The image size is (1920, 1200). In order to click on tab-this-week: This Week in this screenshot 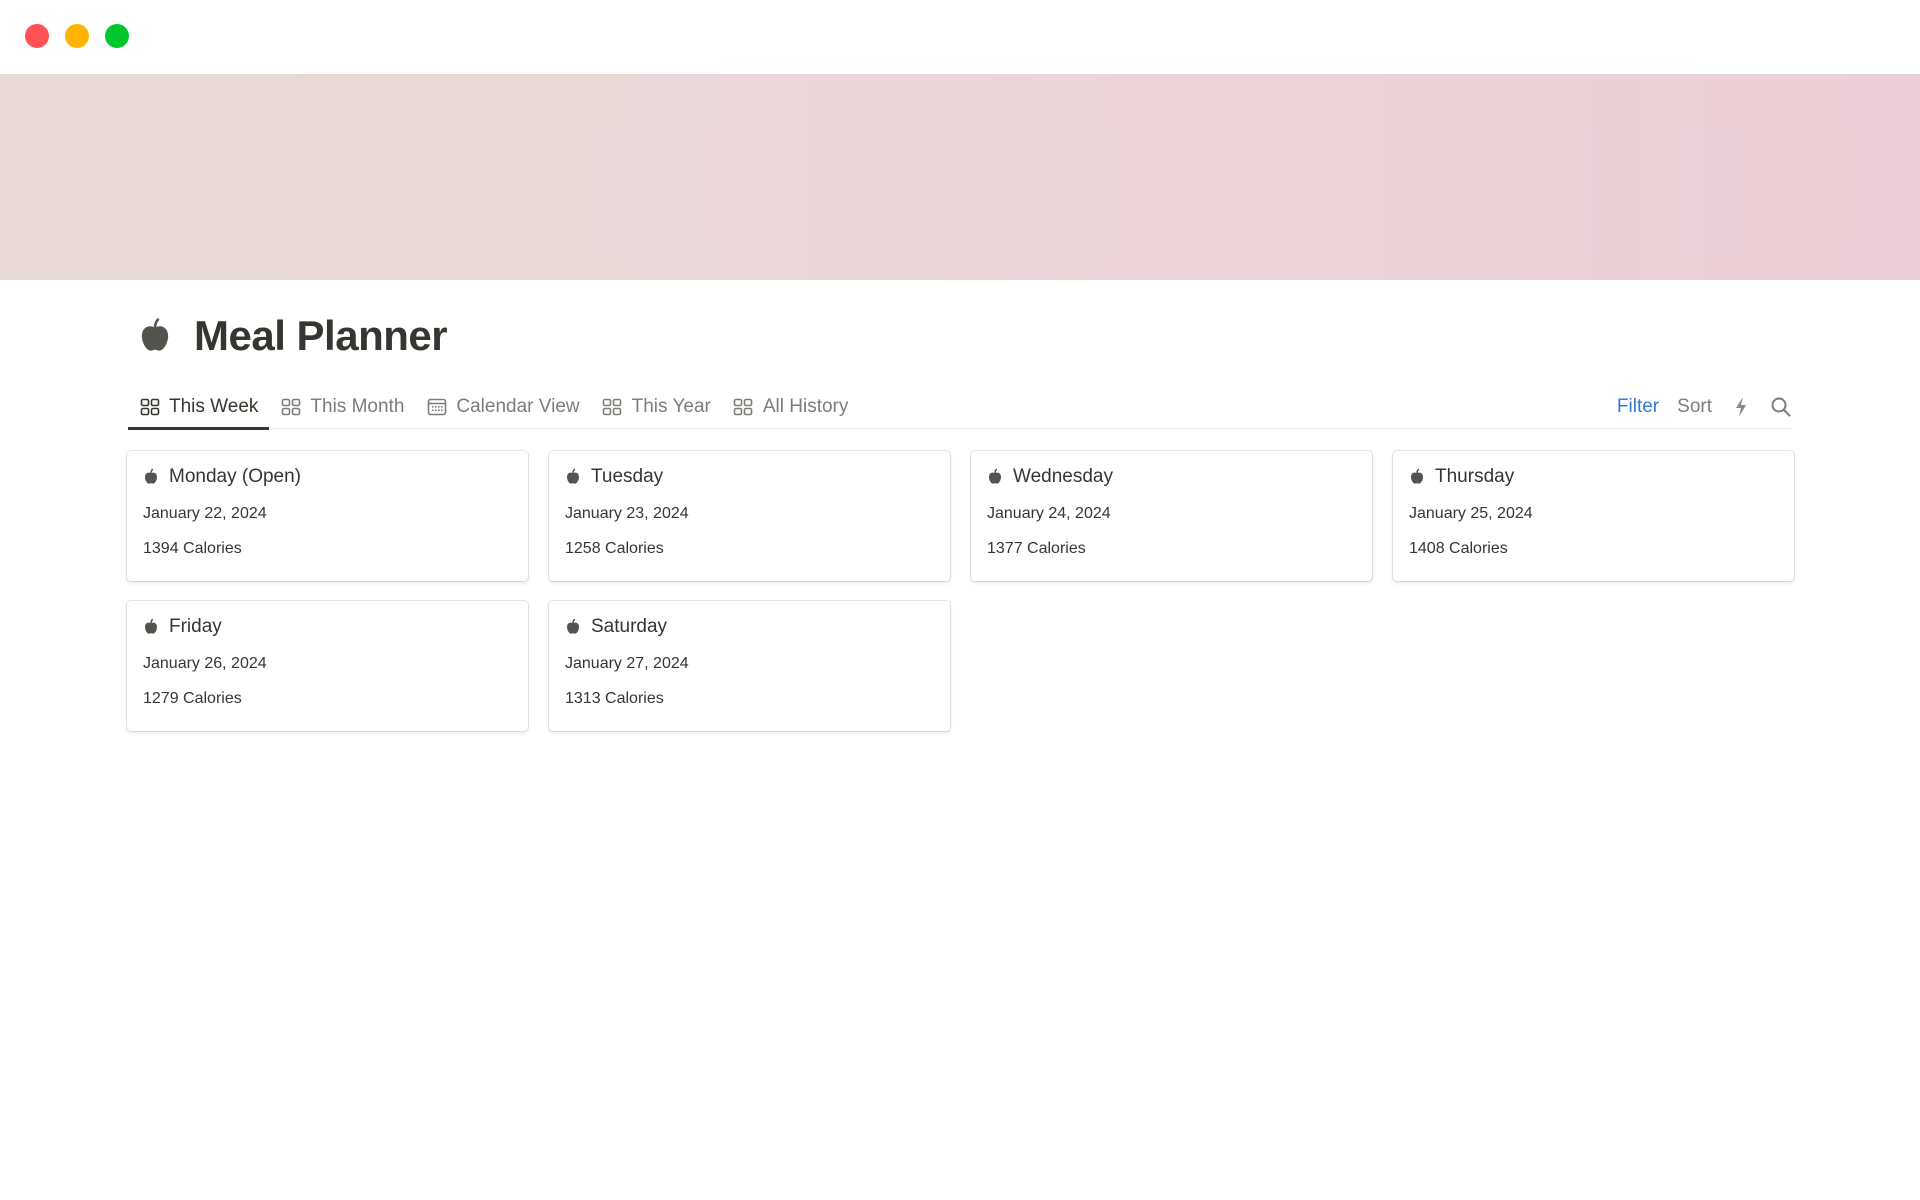, I will do `click(199, 407)`.